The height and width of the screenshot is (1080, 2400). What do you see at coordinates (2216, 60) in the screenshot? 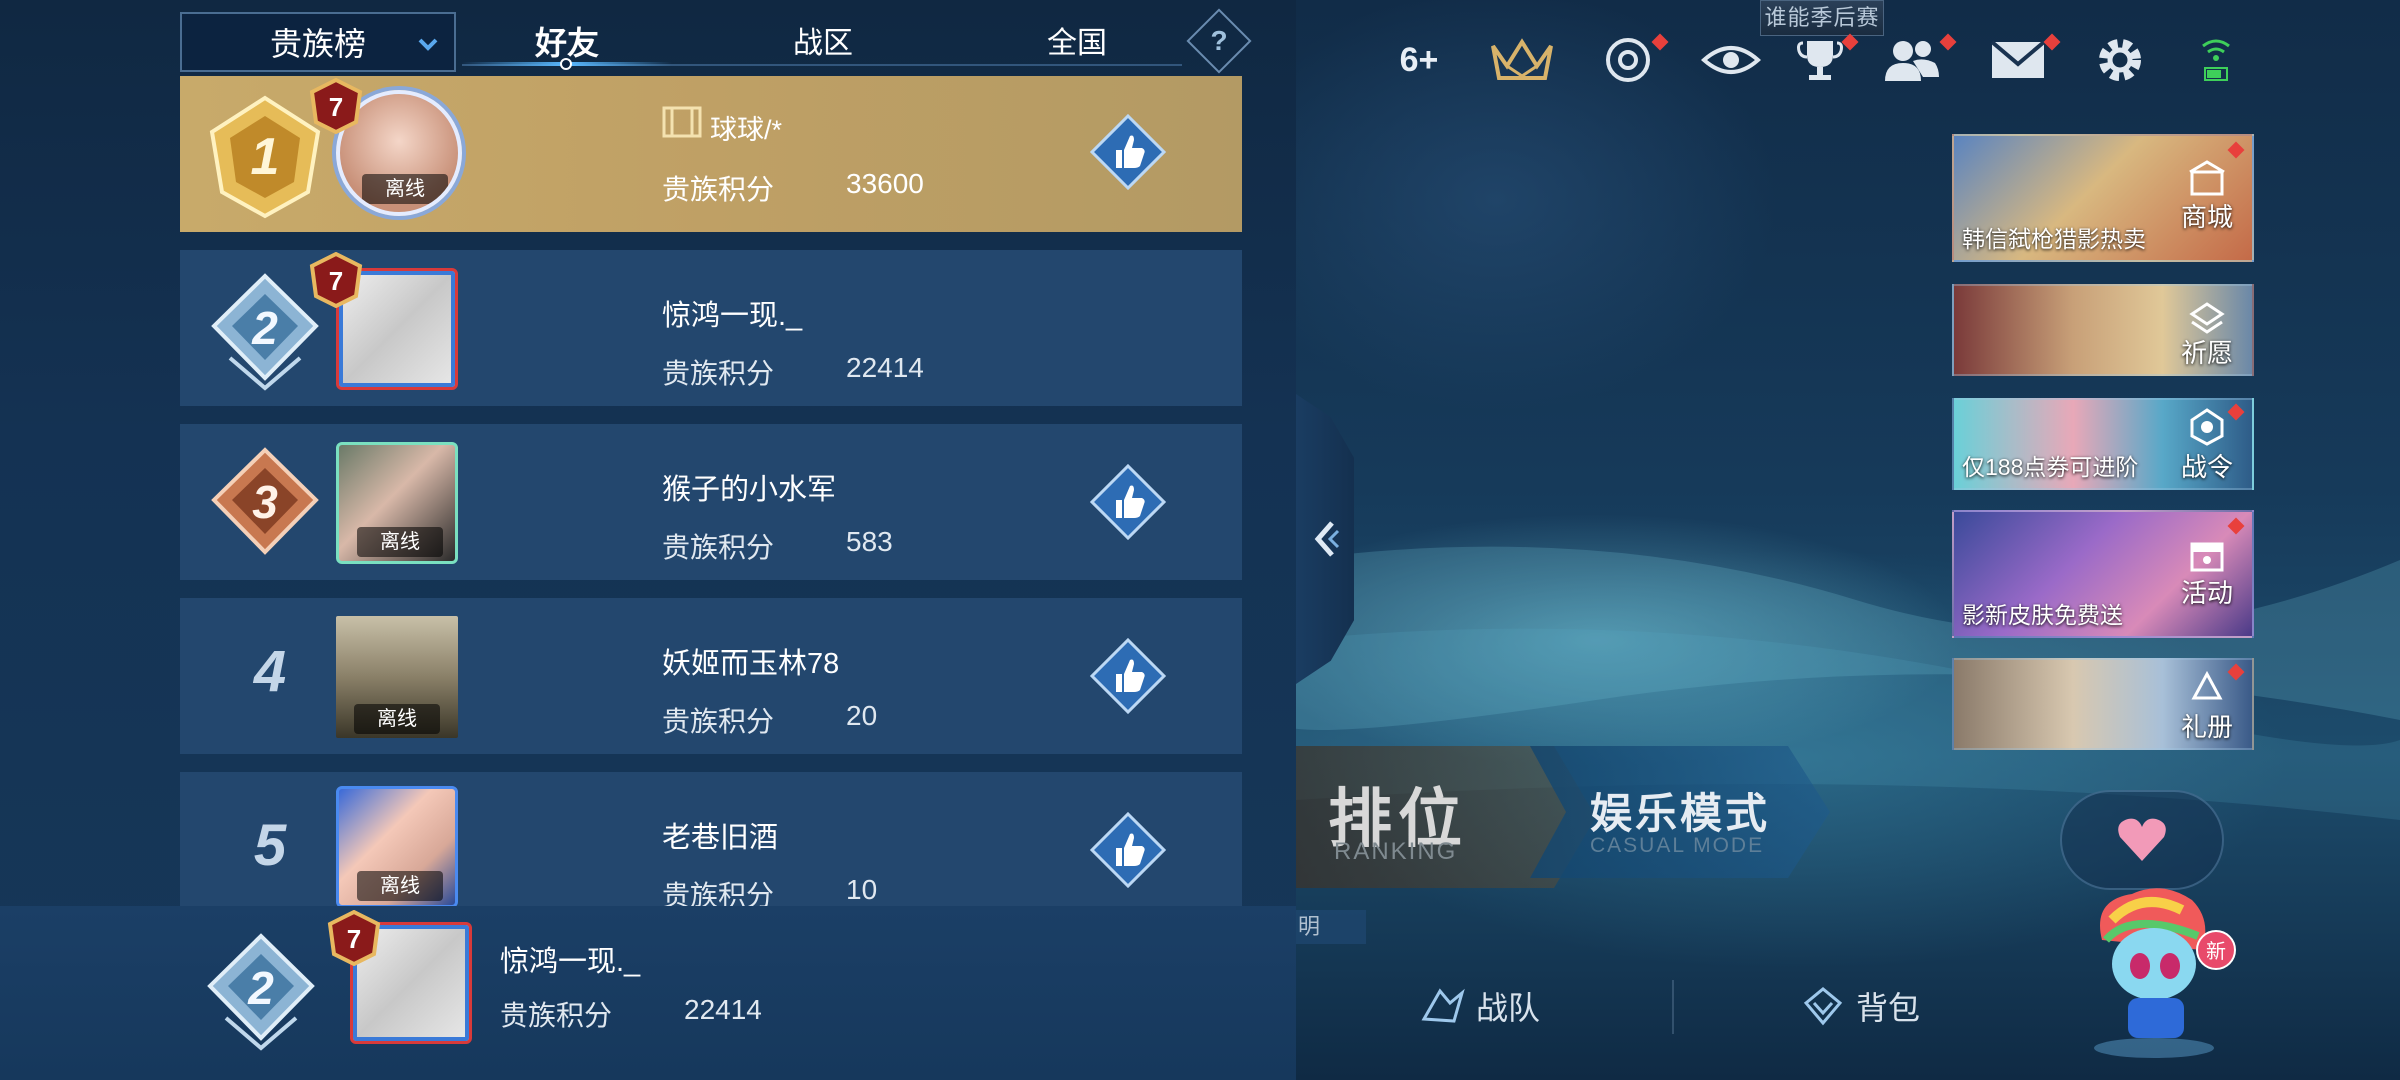
I see `wifi-icon` at bounding box center [2216, 60].